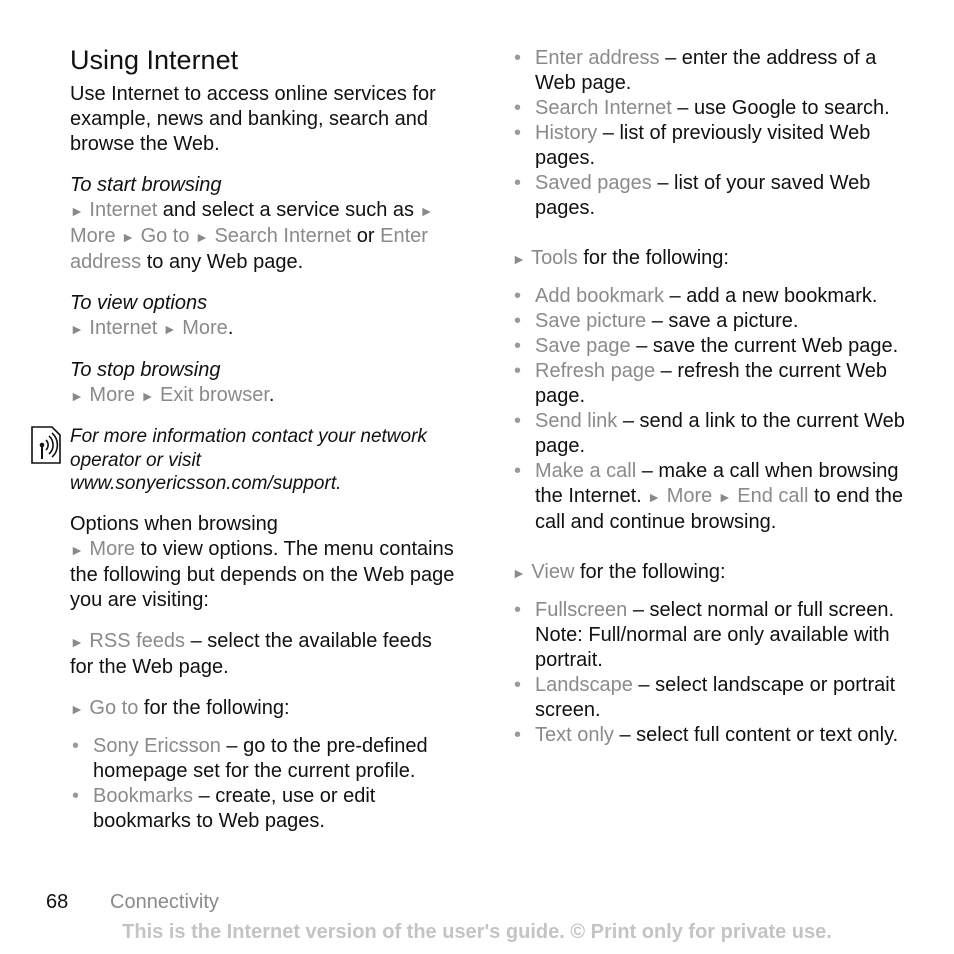 The height and width of the screenshot is (954, 954). Describe the element at coordinates (154, 60) in the screenshot. I see `page-title: Using Internet` at that location.